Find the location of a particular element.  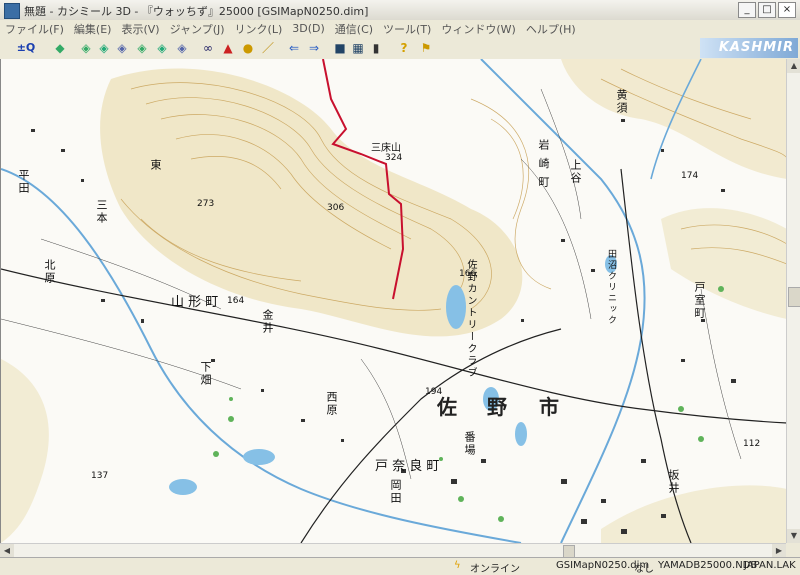

banba-label: 番場 is located at coordinates (469, 444).